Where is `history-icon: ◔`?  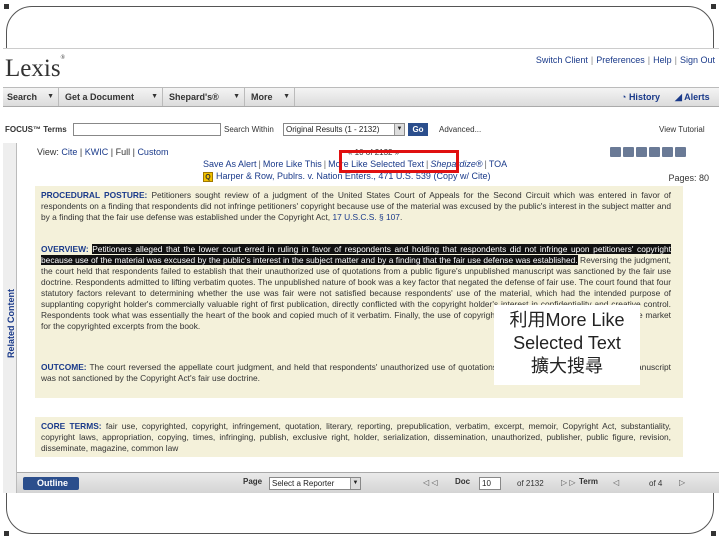
history-icon: ◔ is located at coordinates (625, 97).